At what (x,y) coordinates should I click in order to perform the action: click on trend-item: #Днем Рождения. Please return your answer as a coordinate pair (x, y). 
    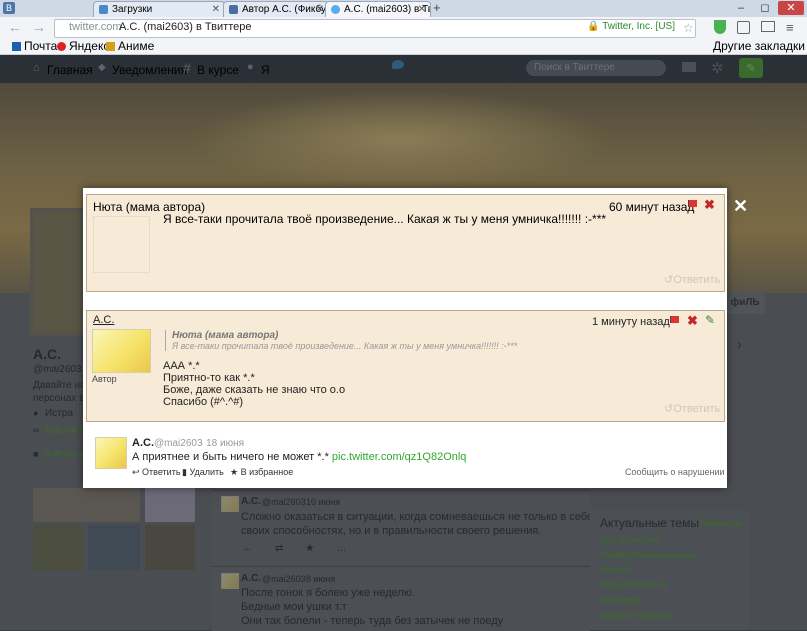
    Looking at the image, I should click on (635, 615).